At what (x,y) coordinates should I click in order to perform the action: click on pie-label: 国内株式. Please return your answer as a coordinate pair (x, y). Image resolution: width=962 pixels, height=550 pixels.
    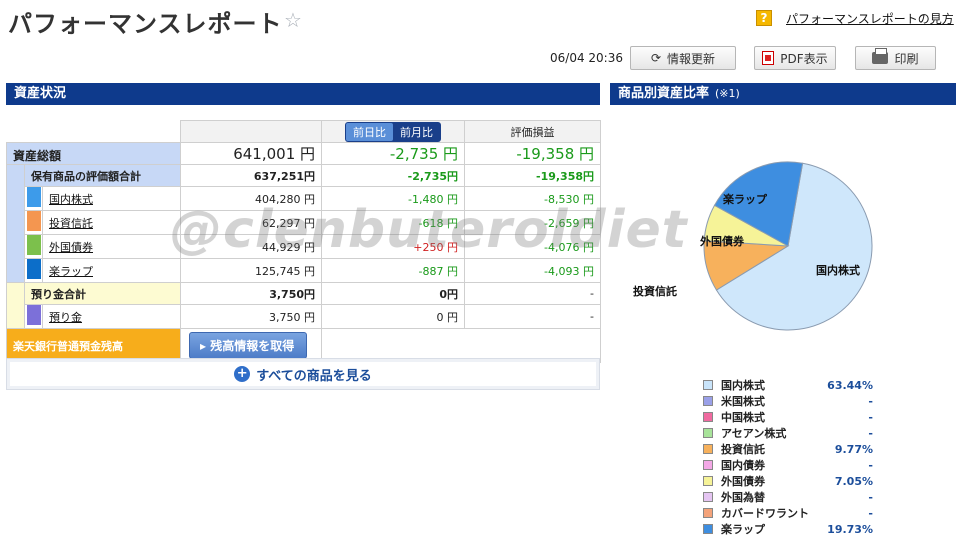
    Looking at the image, I should click on (838, 270).